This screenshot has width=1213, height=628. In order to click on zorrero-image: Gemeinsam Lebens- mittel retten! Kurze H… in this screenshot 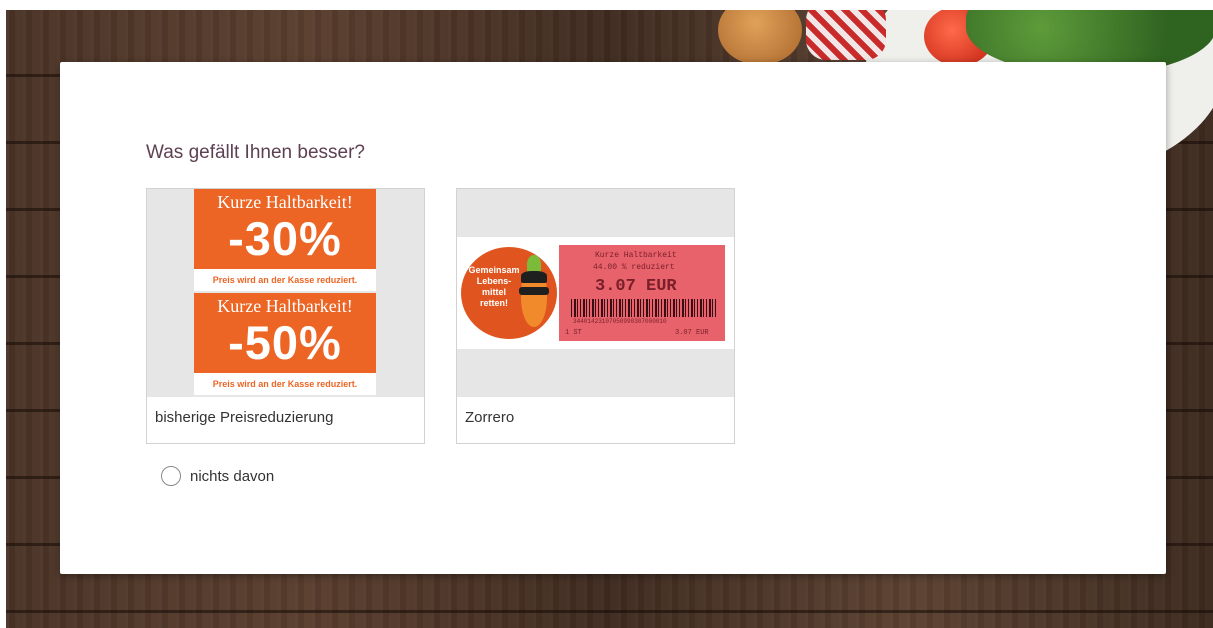, I will do `click(595, 293)`.